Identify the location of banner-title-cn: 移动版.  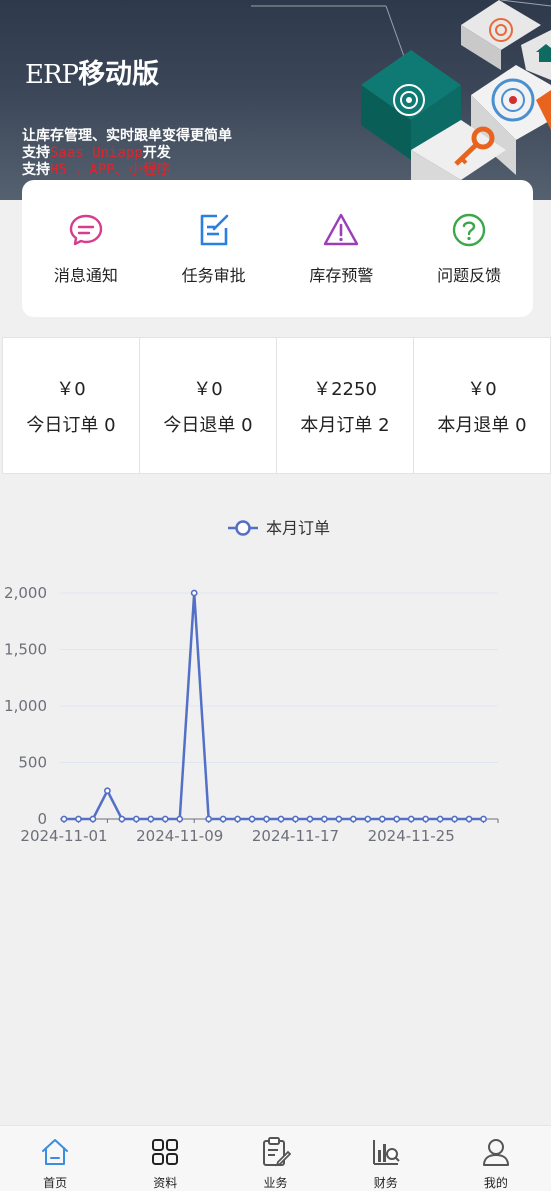
(119, 74).